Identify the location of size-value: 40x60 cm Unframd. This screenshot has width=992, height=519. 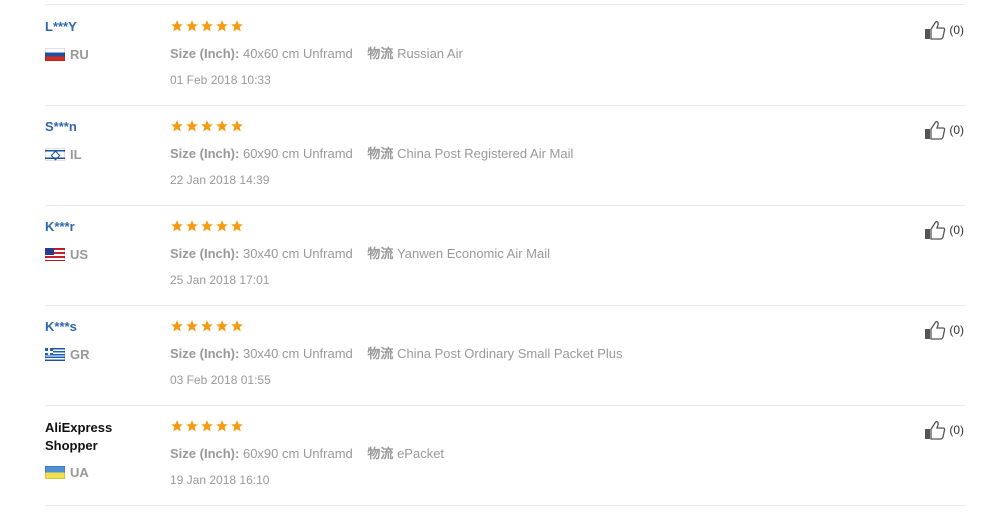
(297, 53).